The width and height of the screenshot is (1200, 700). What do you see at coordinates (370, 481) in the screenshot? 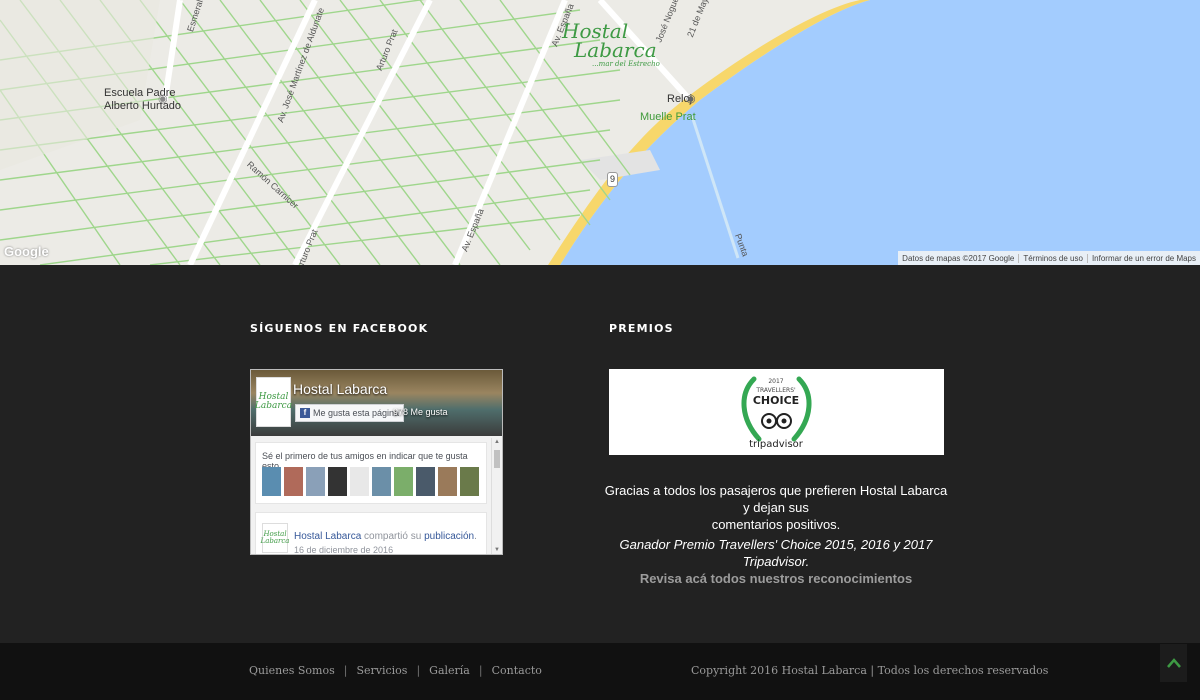
I see `facebook-friend-faces` at bounding box center [370, 481].